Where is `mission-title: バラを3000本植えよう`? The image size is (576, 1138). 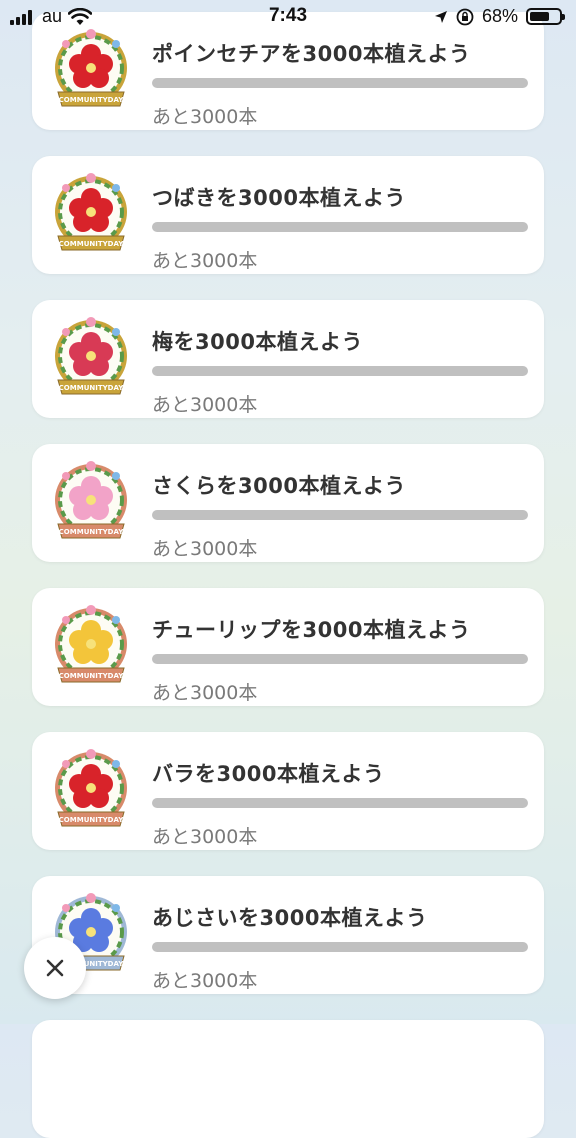
mission-title: バラを3000本植えよう is located at coordinates (268, 774).